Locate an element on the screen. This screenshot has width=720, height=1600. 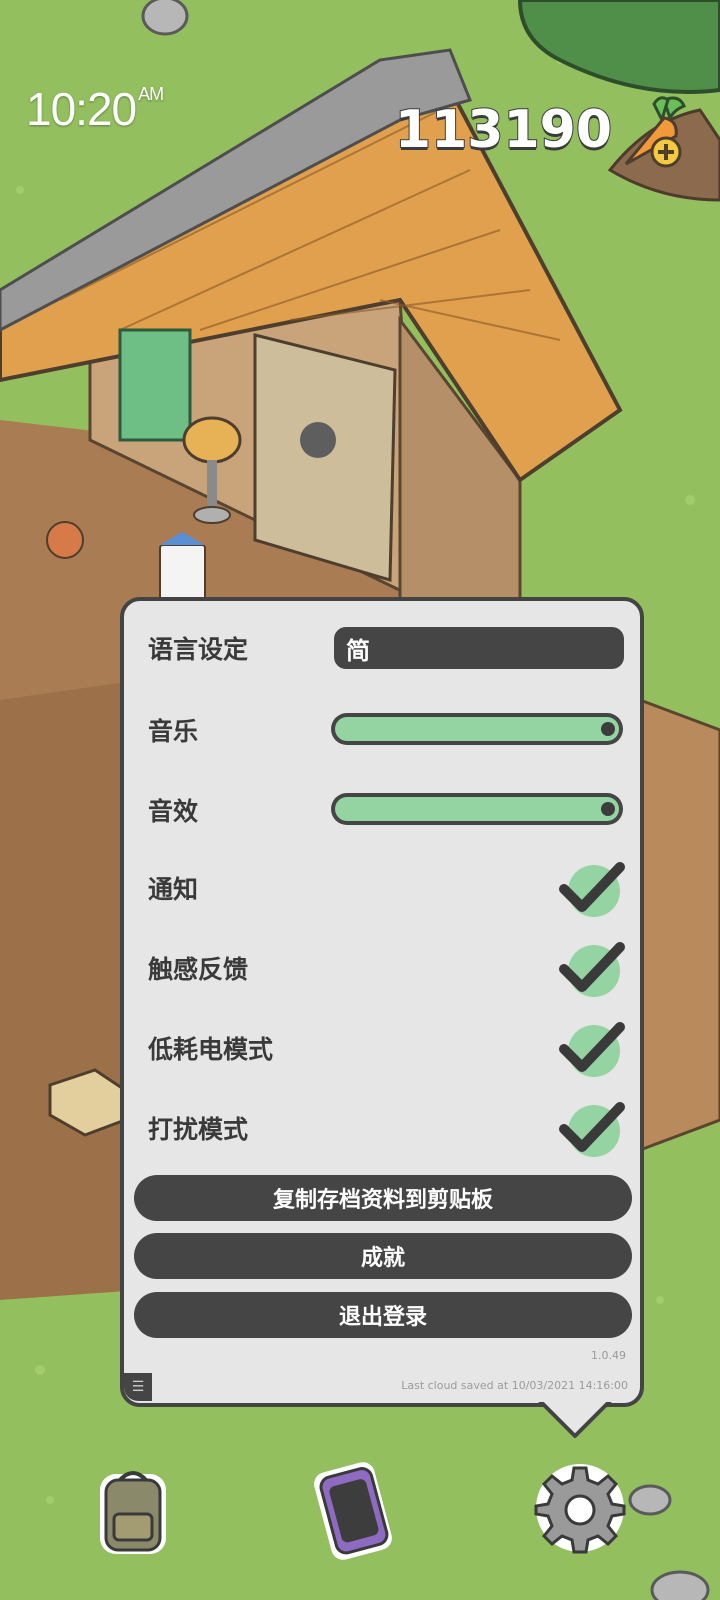
sfx-label: 音效 is located at coordinates (173, 811).